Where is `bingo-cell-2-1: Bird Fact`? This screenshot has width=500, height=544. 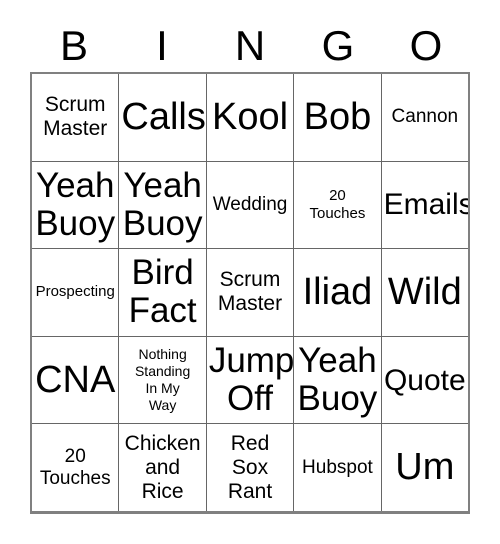
bingo-cell-2-1: Bird Fact is located at coordinates (163, 292).